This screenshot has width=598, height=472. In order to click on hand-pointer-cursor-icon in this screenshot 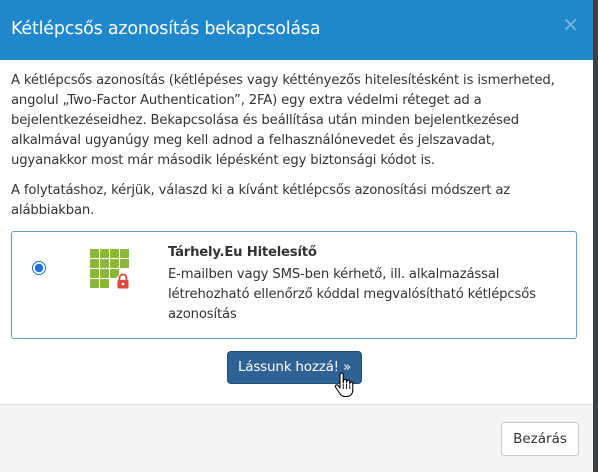, I will do `click(344, 385)`.